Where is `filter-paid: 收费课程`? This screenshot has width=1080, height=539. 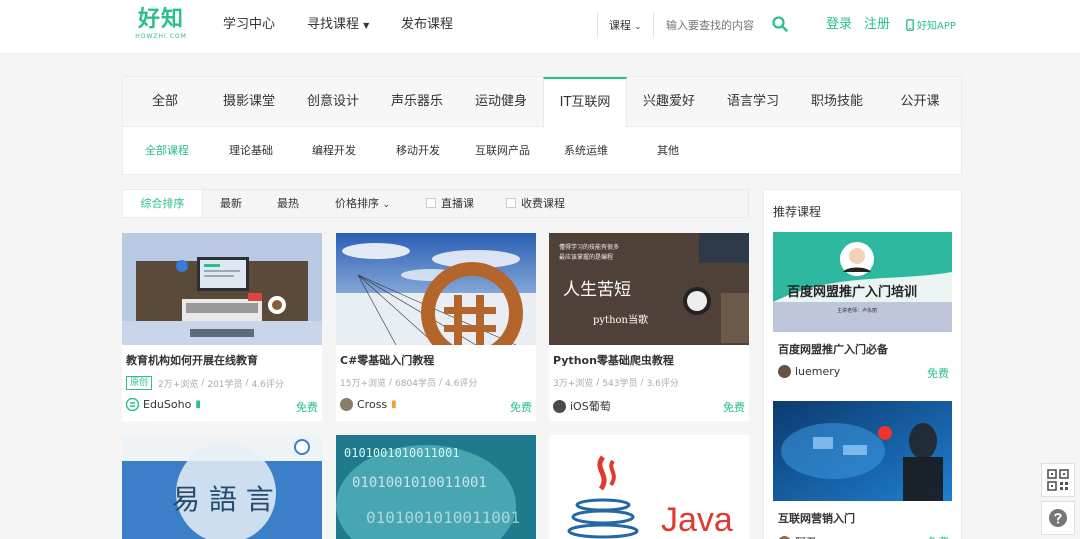
filter-paid: 收费课程 is located at coordinates (535, 203).